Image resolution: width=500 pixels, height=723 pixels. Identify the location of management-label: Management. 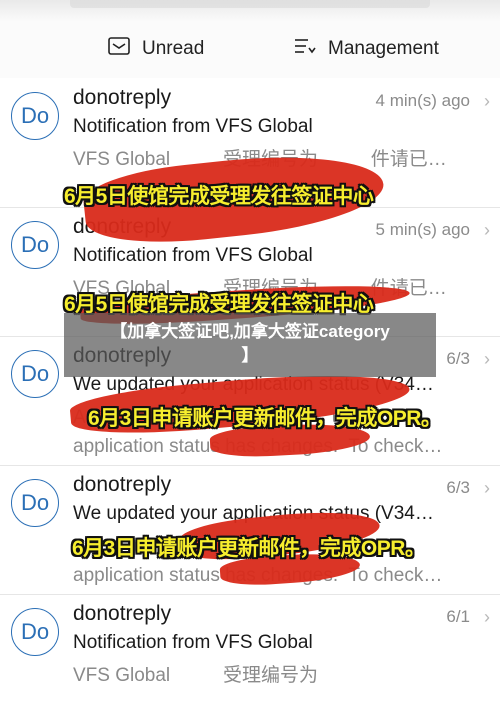
(383, 48).